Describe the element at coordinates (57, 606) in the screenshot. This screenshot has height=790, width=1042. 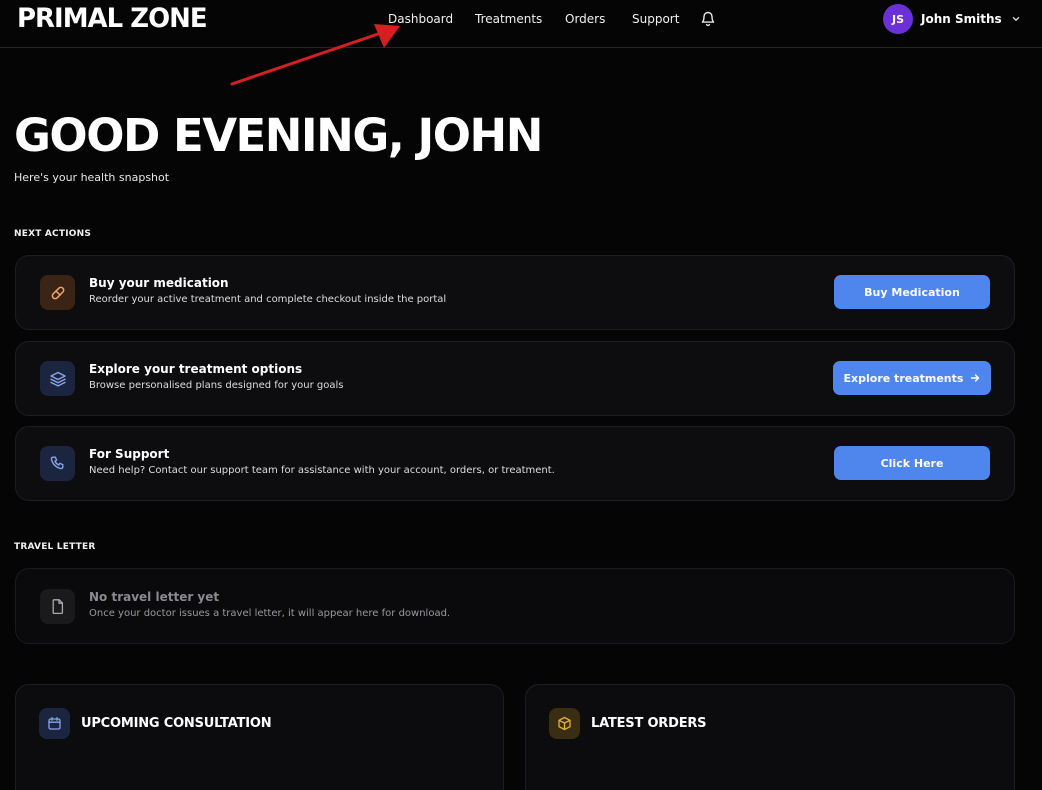
I see `document-icon` at that location.